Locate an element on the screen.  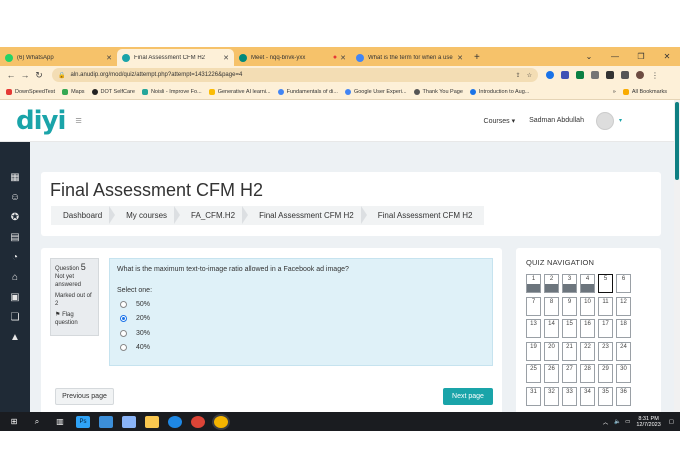
quiz-nav-question-button: 35 is located at coordinates (605, 396).